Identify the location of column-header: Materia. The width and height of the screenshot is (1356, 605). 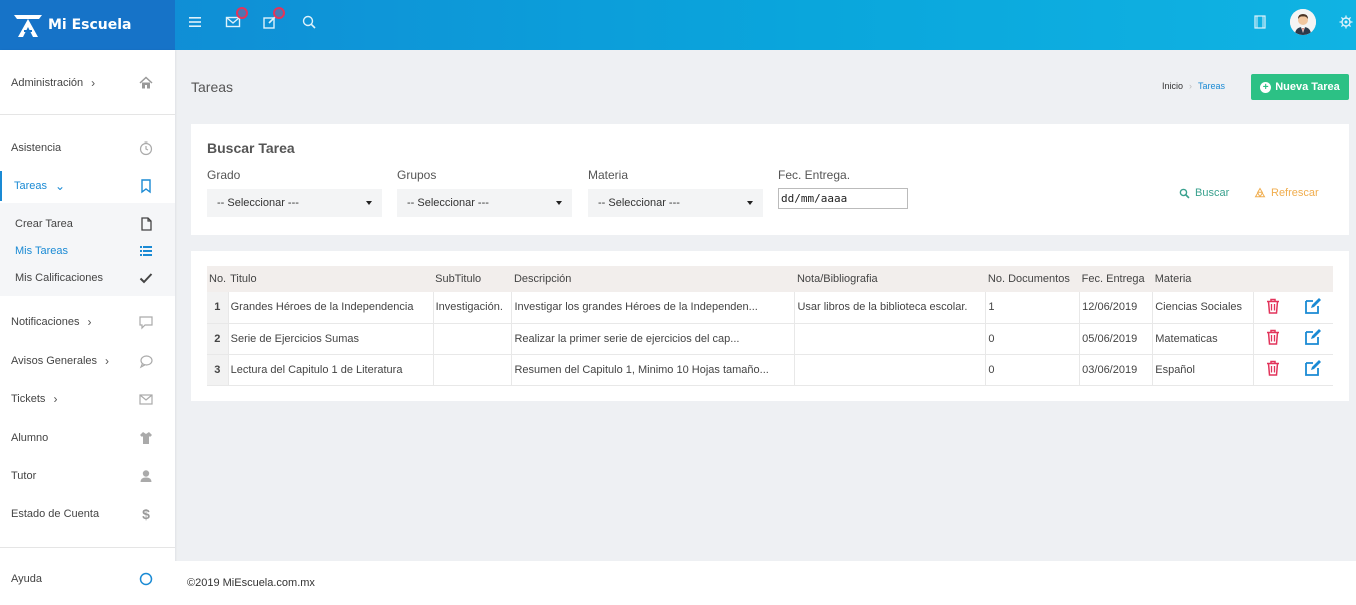
(1202, 279).